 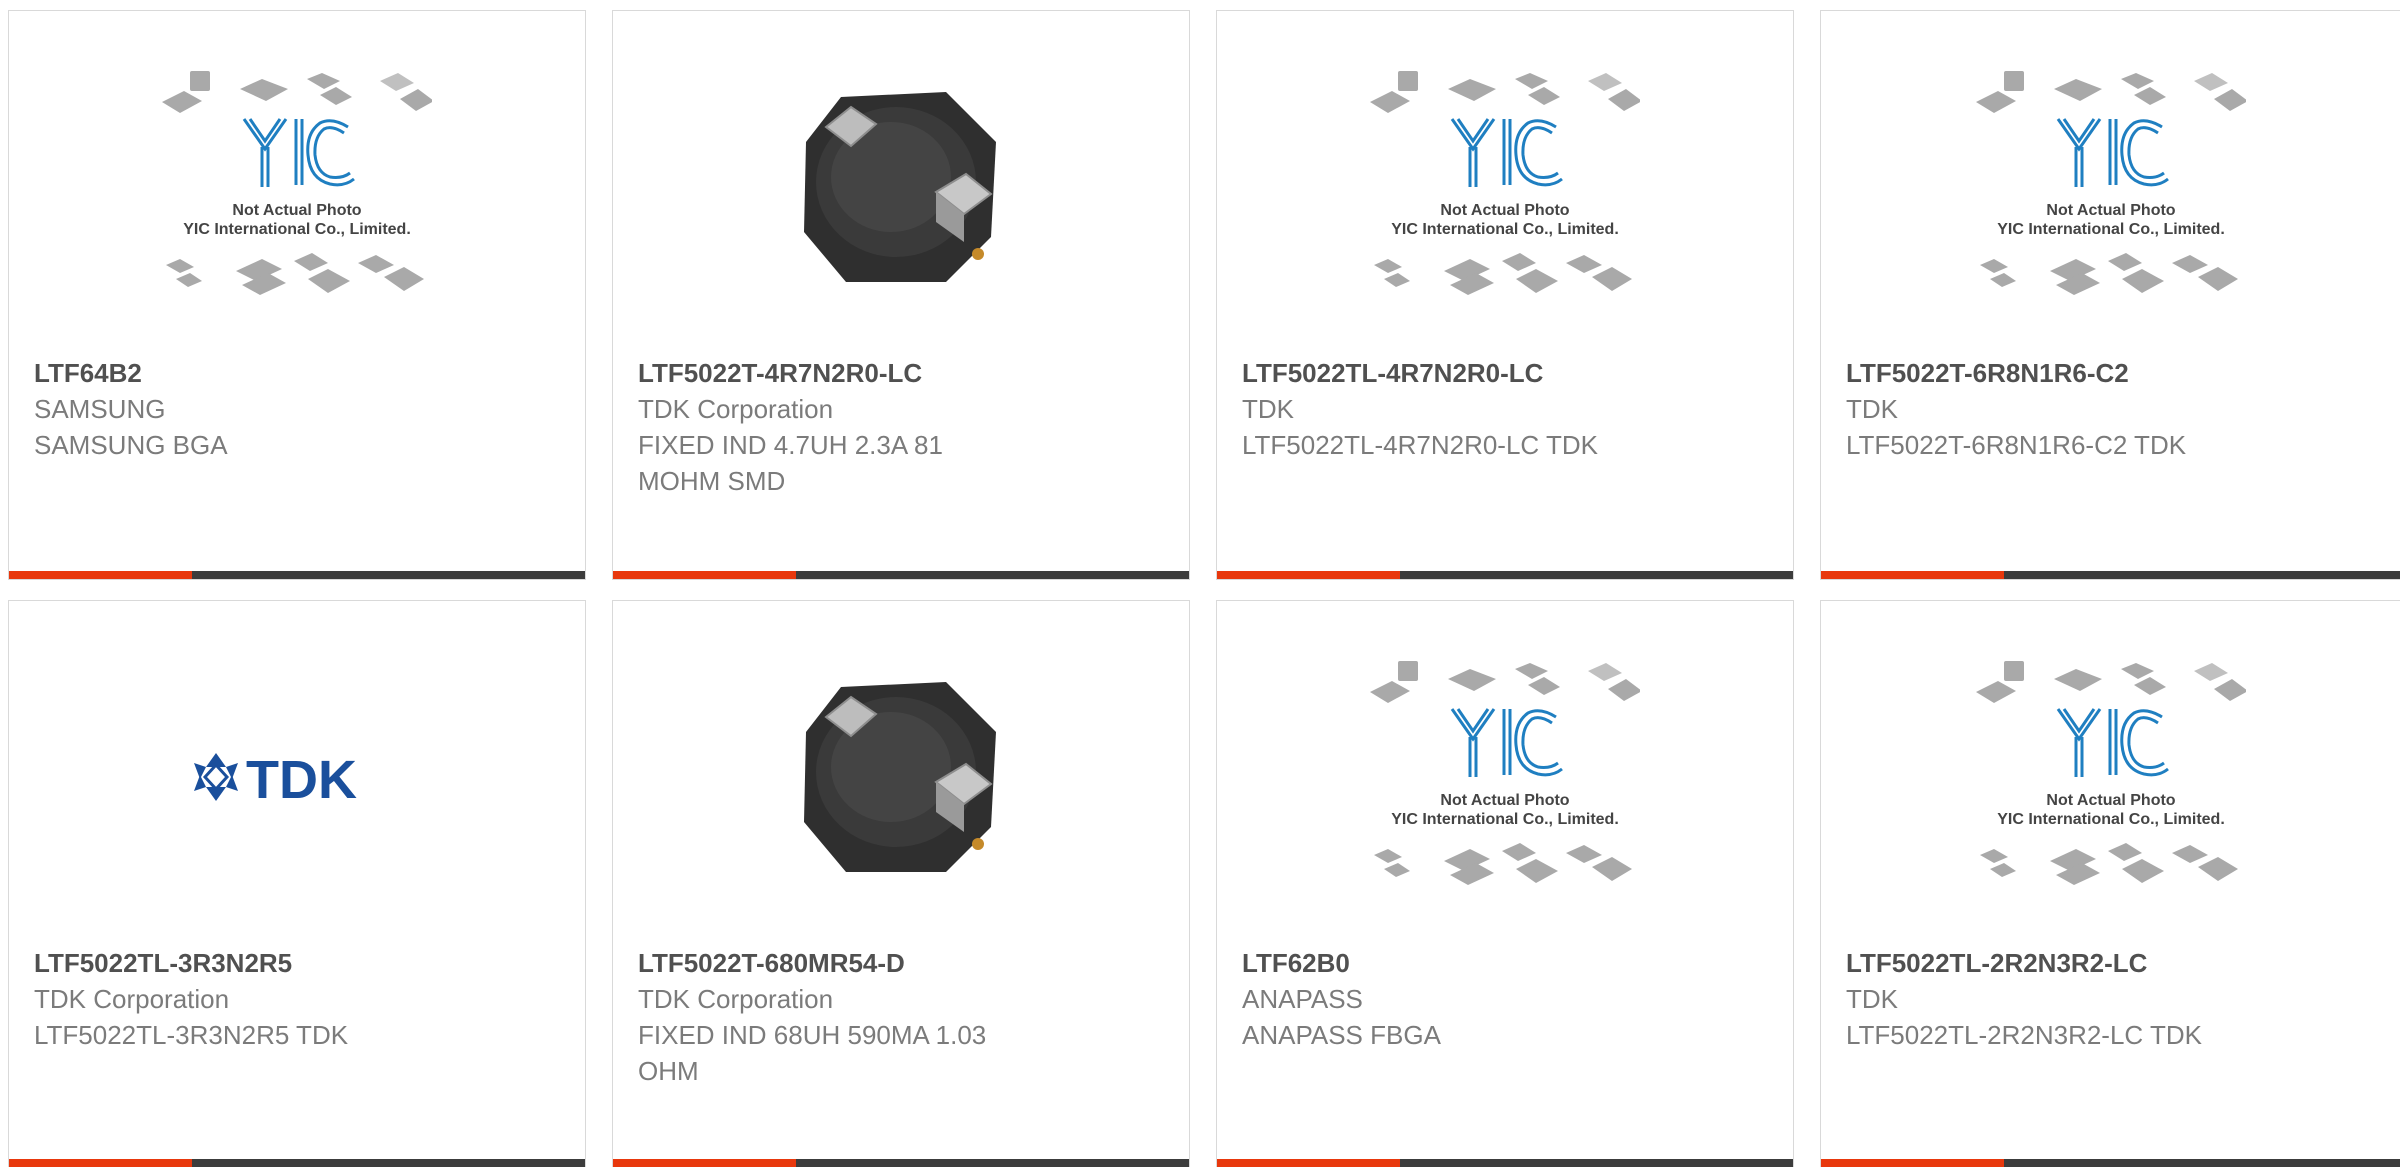 I want to click on part-number: LTF5022T-680MR54-D, so click(x=901, y=963).